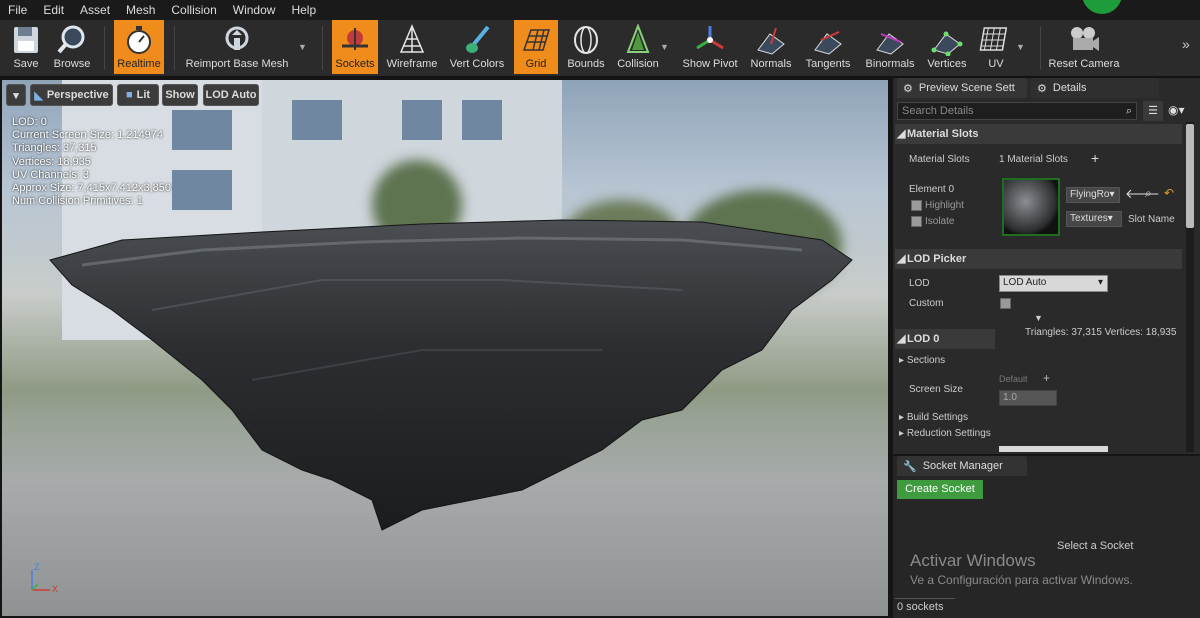  I want to click on stat-line: Approx Size: 7,415x7,412x3,850, so click(92, 188).